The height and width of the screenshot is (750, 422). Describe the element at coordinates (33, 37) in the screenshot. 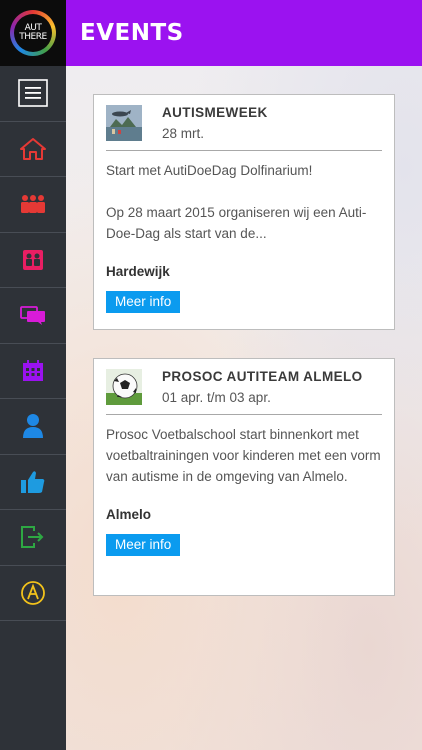

I see `logo-line-2: THERE` at that location.